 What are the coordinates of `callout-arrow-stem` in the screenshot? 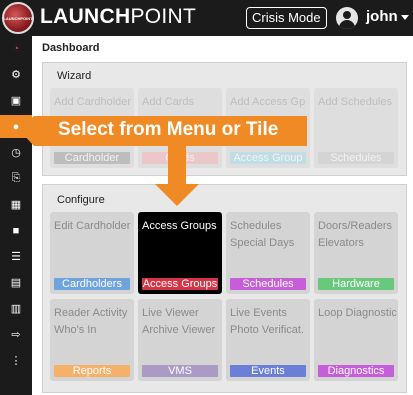 It's located at (177, 165).